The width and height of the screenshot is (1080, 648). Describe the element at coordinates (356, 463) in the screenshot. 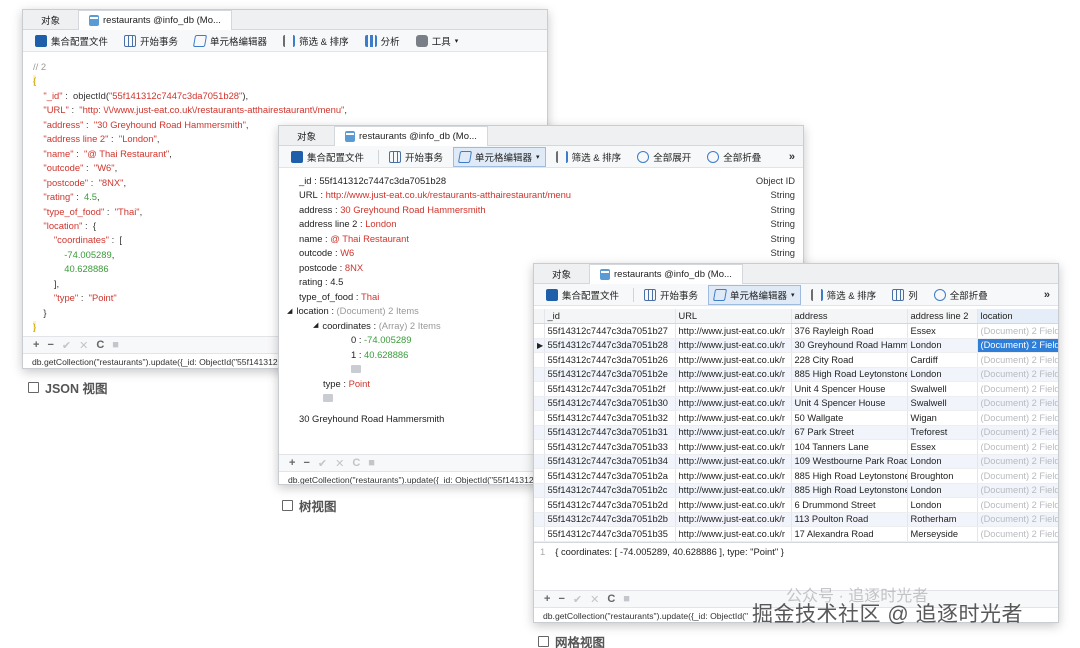

I see `refresh-button: C` at that location.